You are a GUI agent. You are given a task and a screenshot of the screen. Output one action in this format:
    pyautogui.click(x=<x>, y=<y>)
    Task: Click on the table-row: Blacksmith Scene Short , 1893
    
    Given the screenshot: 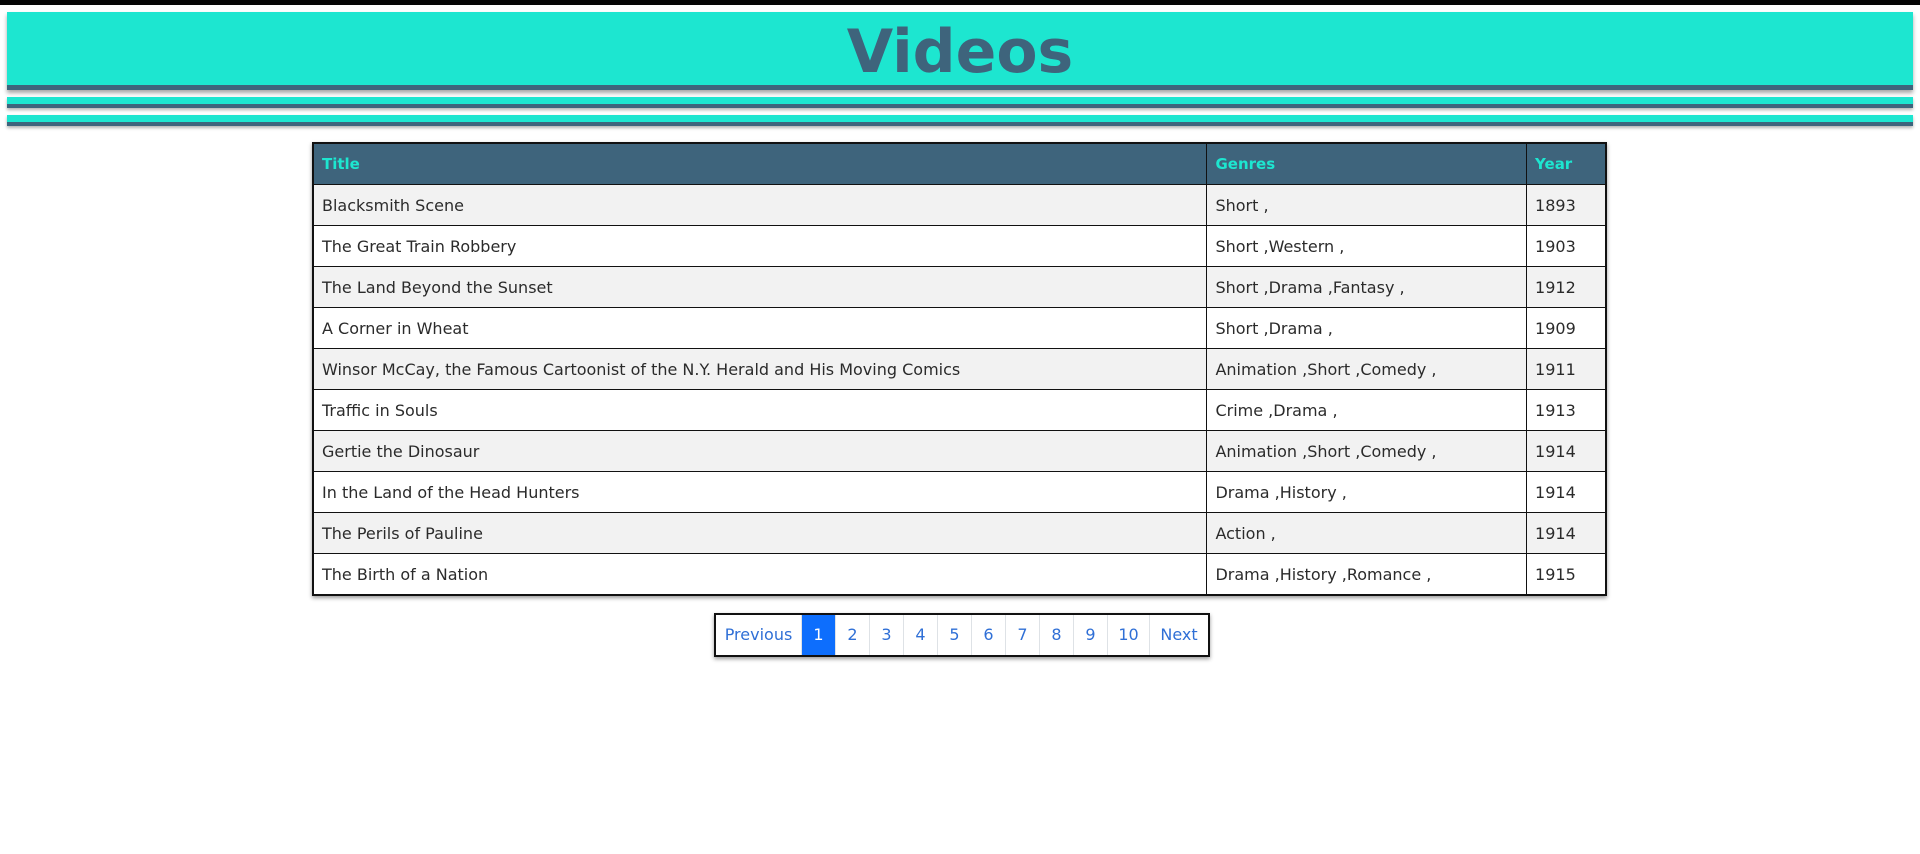 What is the action you would take?
    pyautogui.click(x=959, y=205)
    